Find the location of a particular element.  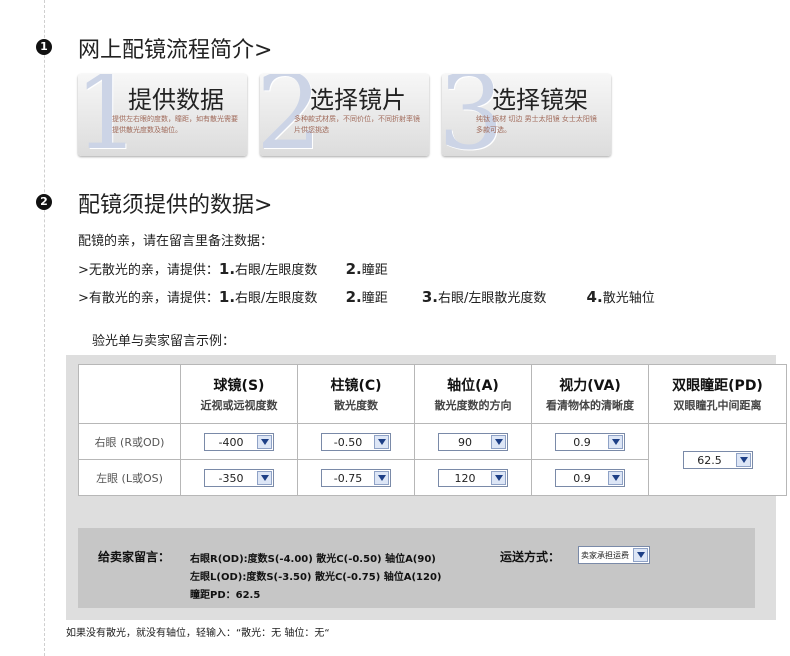

step-title: 选择镜架 is located at coordinates (540, 100).